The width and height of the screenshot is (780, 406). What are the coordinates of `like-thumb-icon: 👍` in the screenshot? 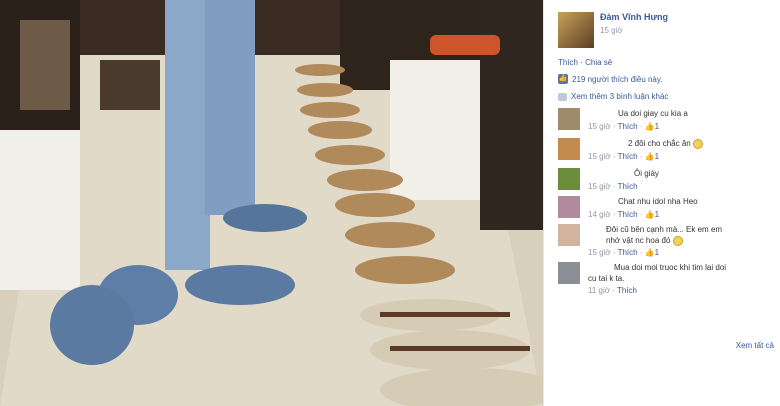 It's located at (563, 79).